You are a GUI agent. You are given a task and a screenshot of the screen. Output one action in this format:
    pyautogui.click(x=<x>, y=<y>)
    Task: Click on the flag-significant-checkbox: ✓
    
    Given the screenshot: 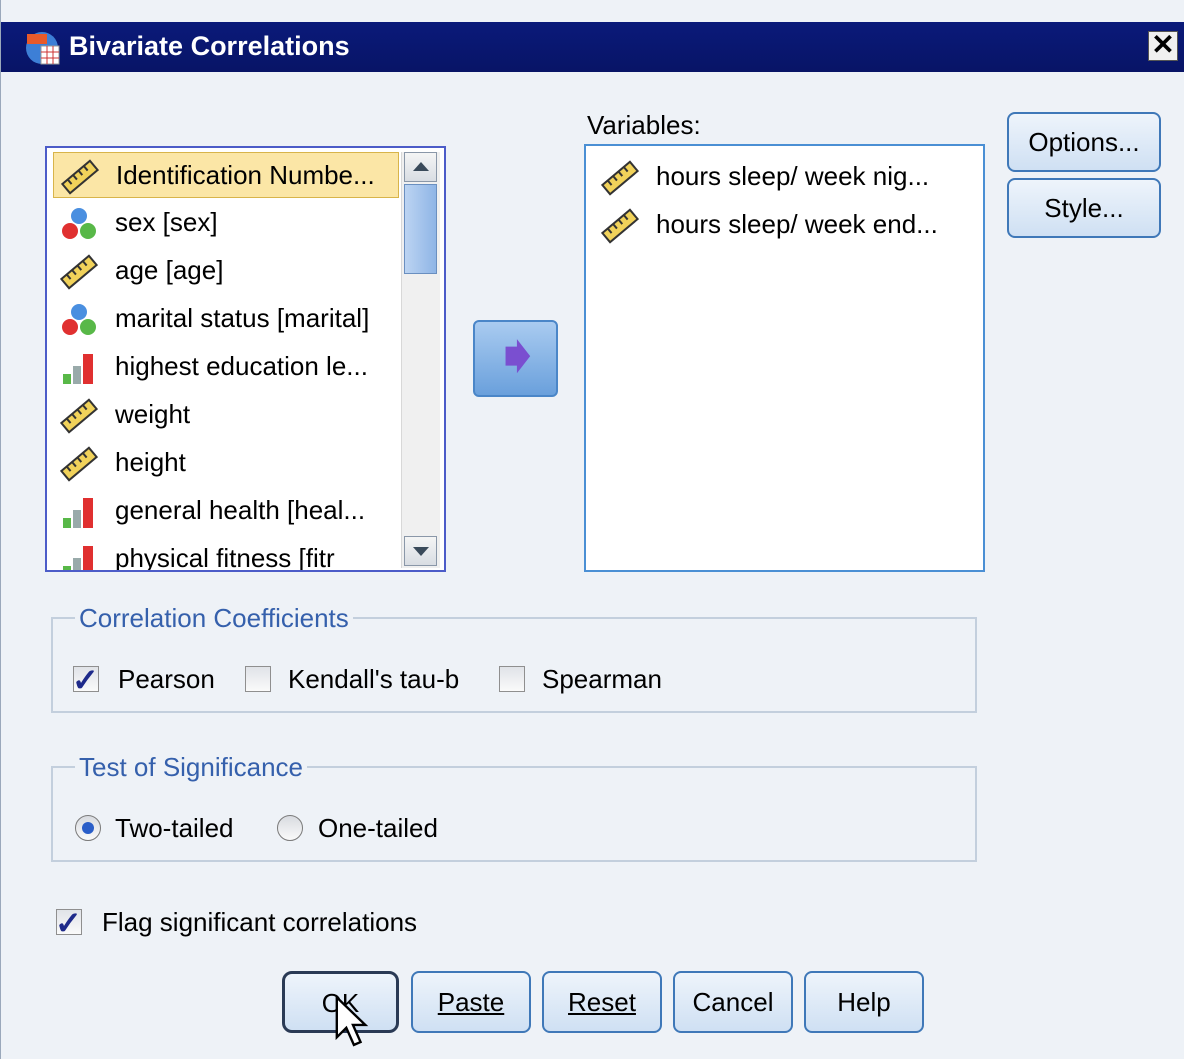 What is the action you would take?
    pyautogui.click(x=68, y=923)
    